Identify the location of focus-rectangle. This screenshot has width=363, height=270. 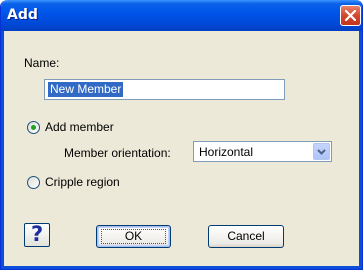
(133, 236).